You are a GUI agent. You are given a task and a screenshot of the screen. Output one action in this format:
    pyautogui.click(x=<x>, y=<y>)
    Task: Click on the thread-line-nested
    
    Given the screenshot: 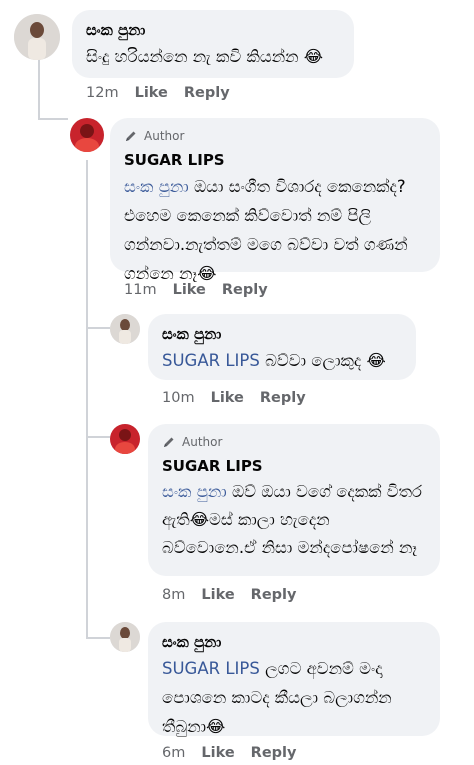 What is the action you would take?
    pyautogui.click(x=87, y=399)
    